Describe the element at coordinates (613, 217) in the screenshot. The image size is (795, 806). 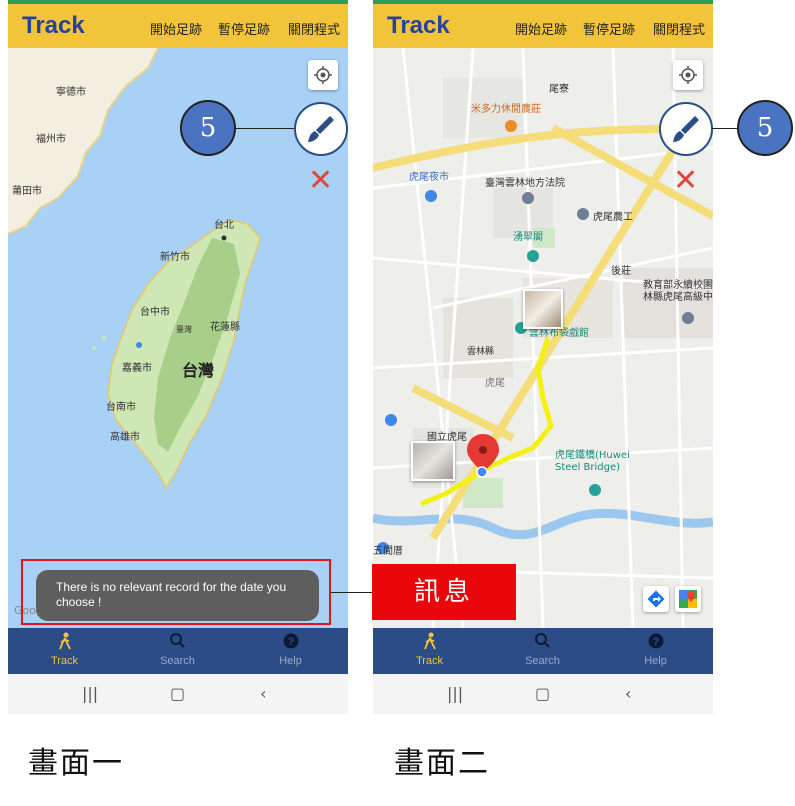
I see `label-farm: 虎尾農工` at that location.